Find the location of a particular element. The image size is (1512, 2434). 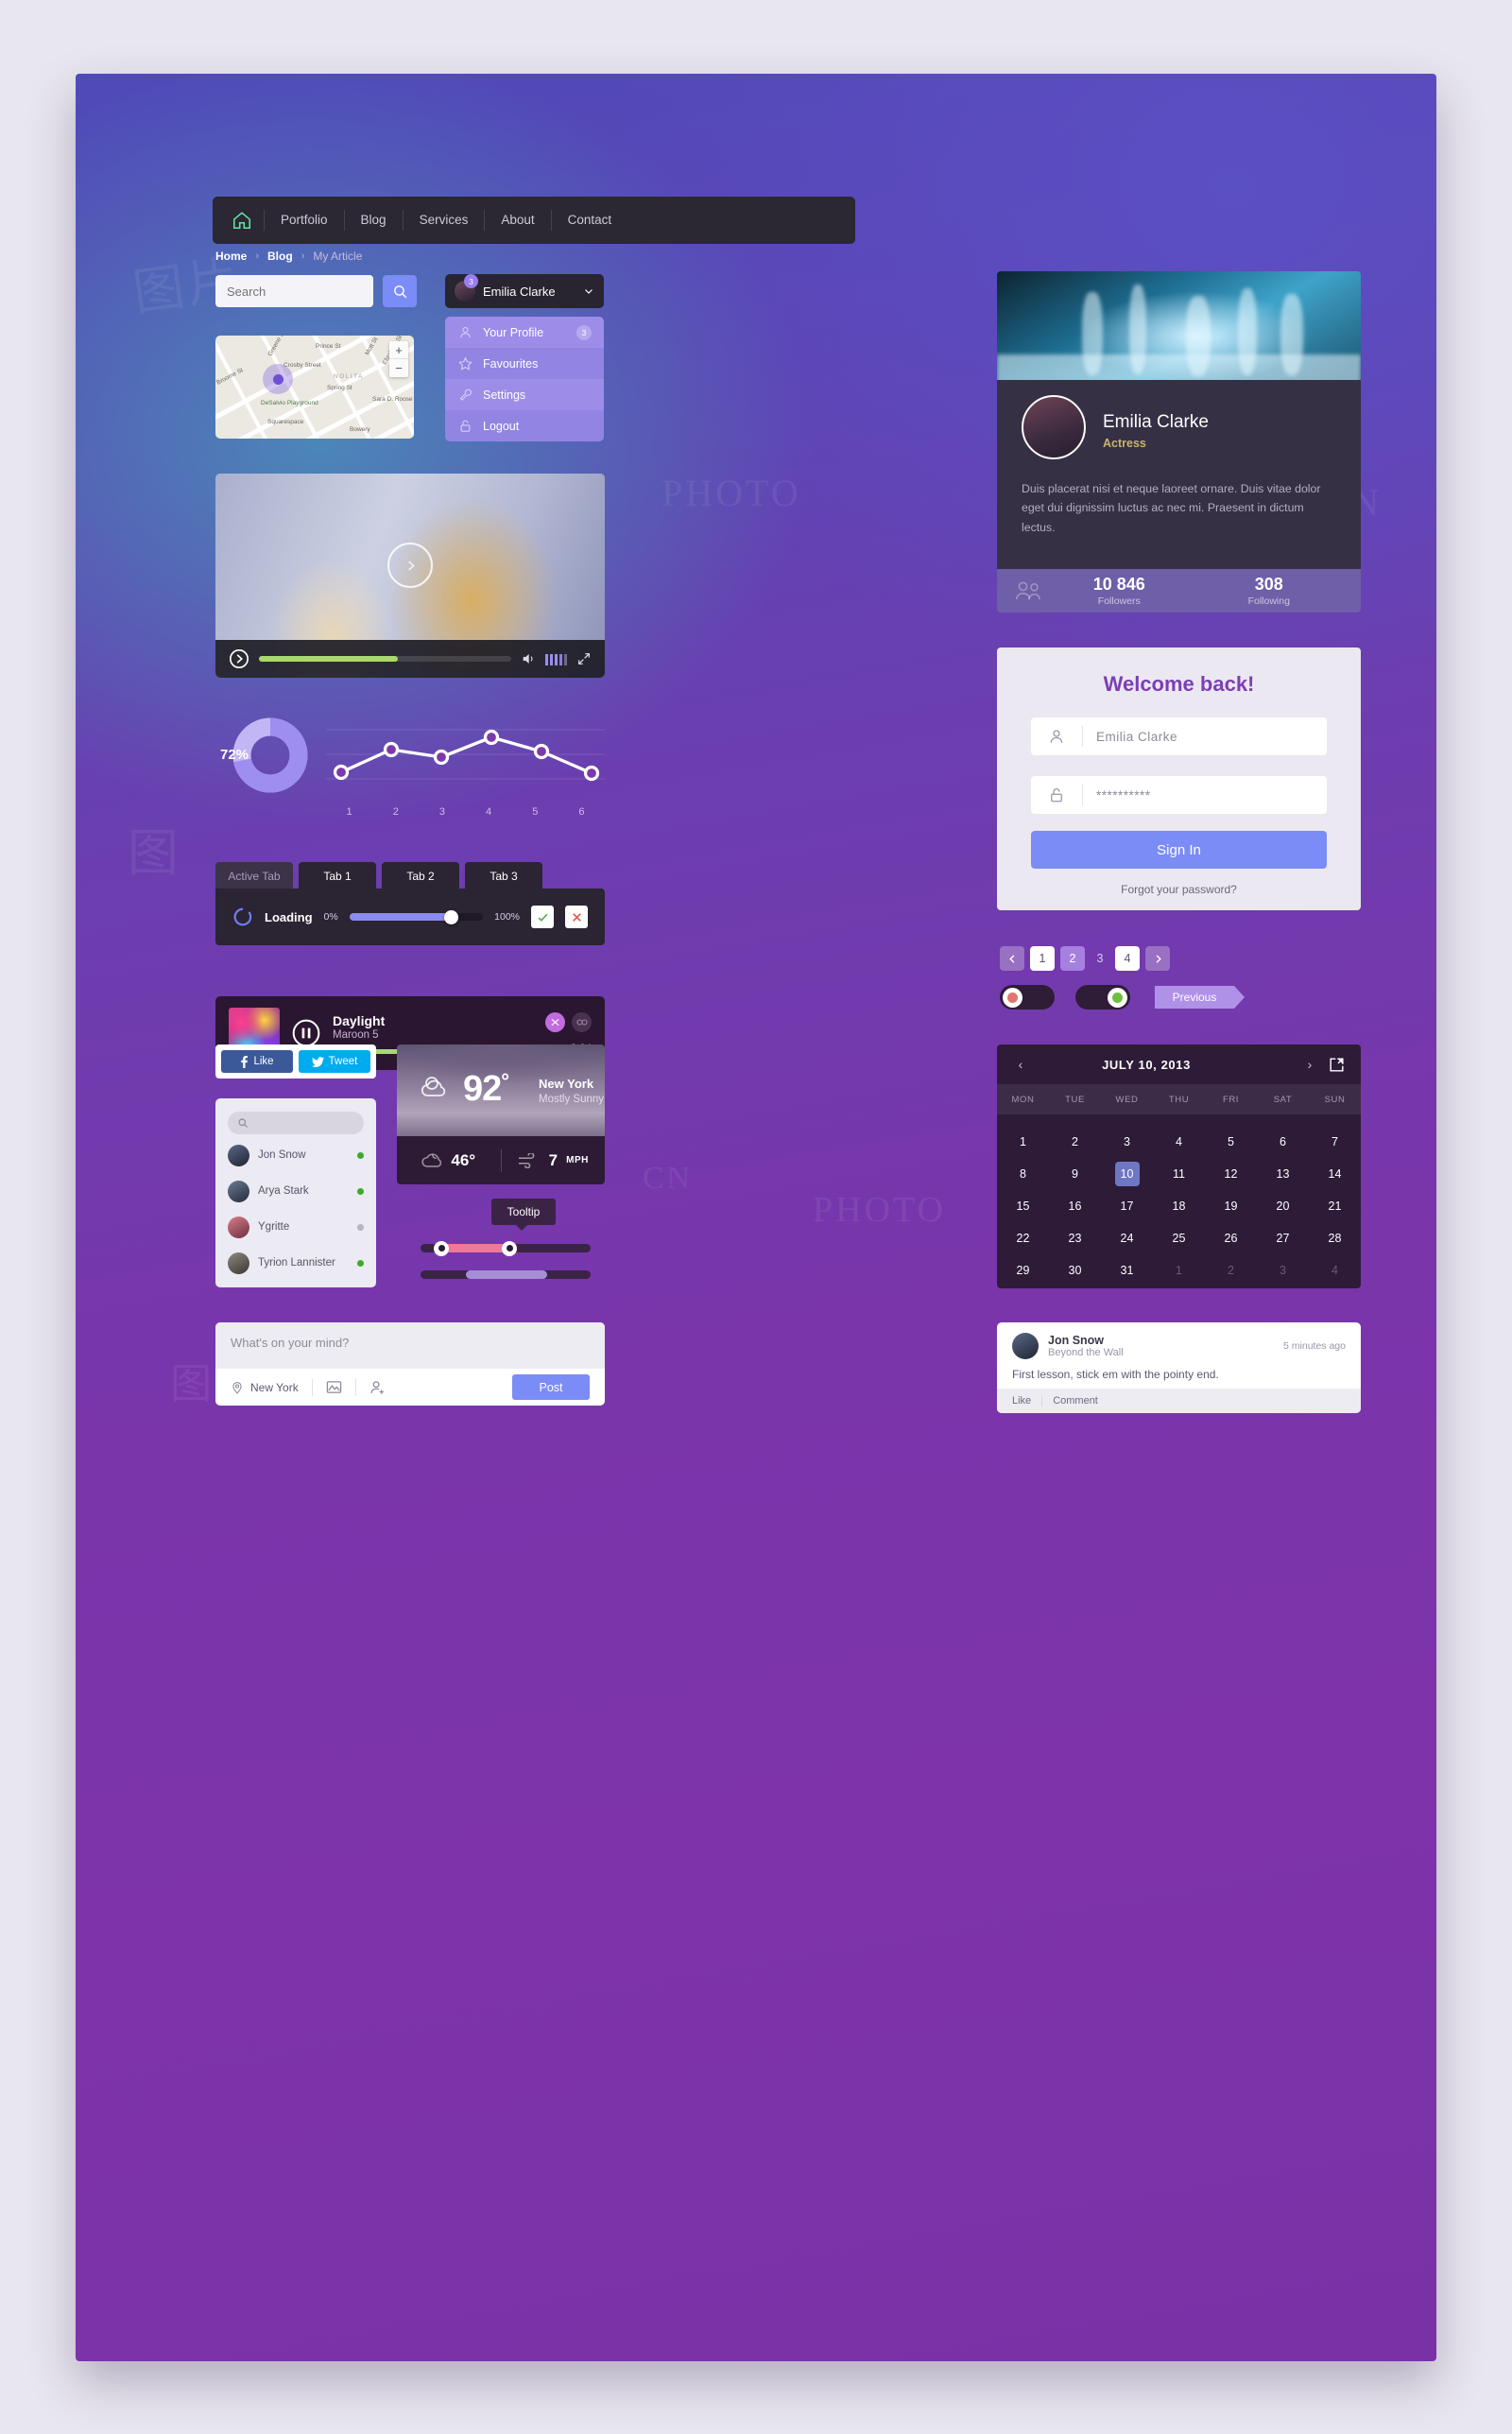

calendar-day: 6 is located at coordinates (1283, 1142).